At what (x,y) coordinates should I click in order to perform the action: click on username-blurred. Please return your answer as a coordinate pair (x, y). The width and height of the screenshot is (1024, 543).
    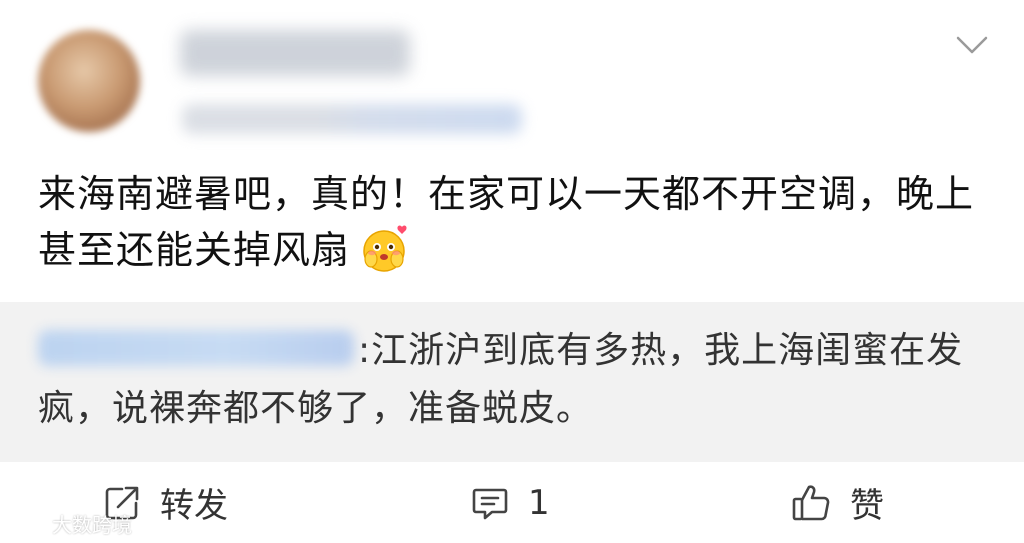
    Looking at the image, I should click on (295, 53).